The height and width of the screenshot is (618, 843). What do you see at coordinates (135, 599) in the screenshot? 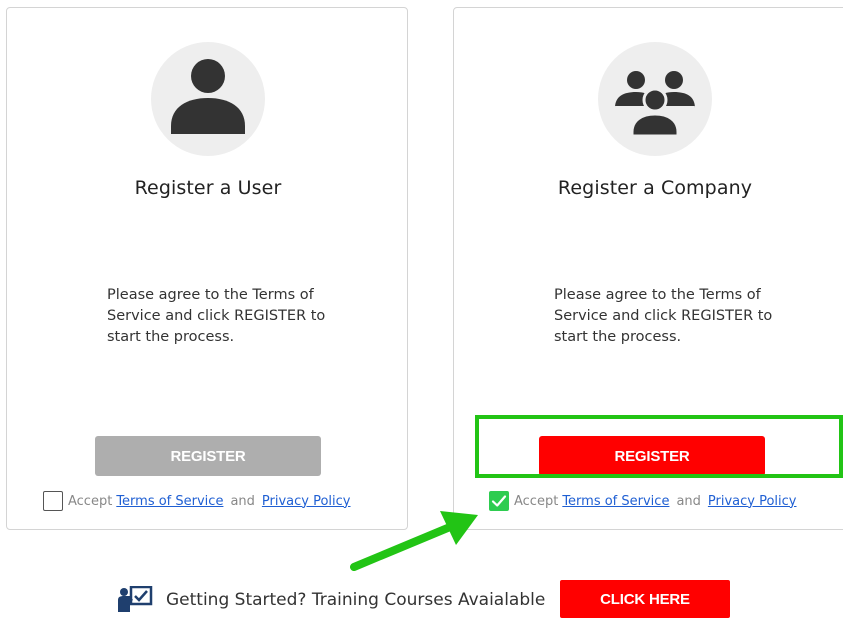
I see `training-icon` at bounding box center [135, 599].